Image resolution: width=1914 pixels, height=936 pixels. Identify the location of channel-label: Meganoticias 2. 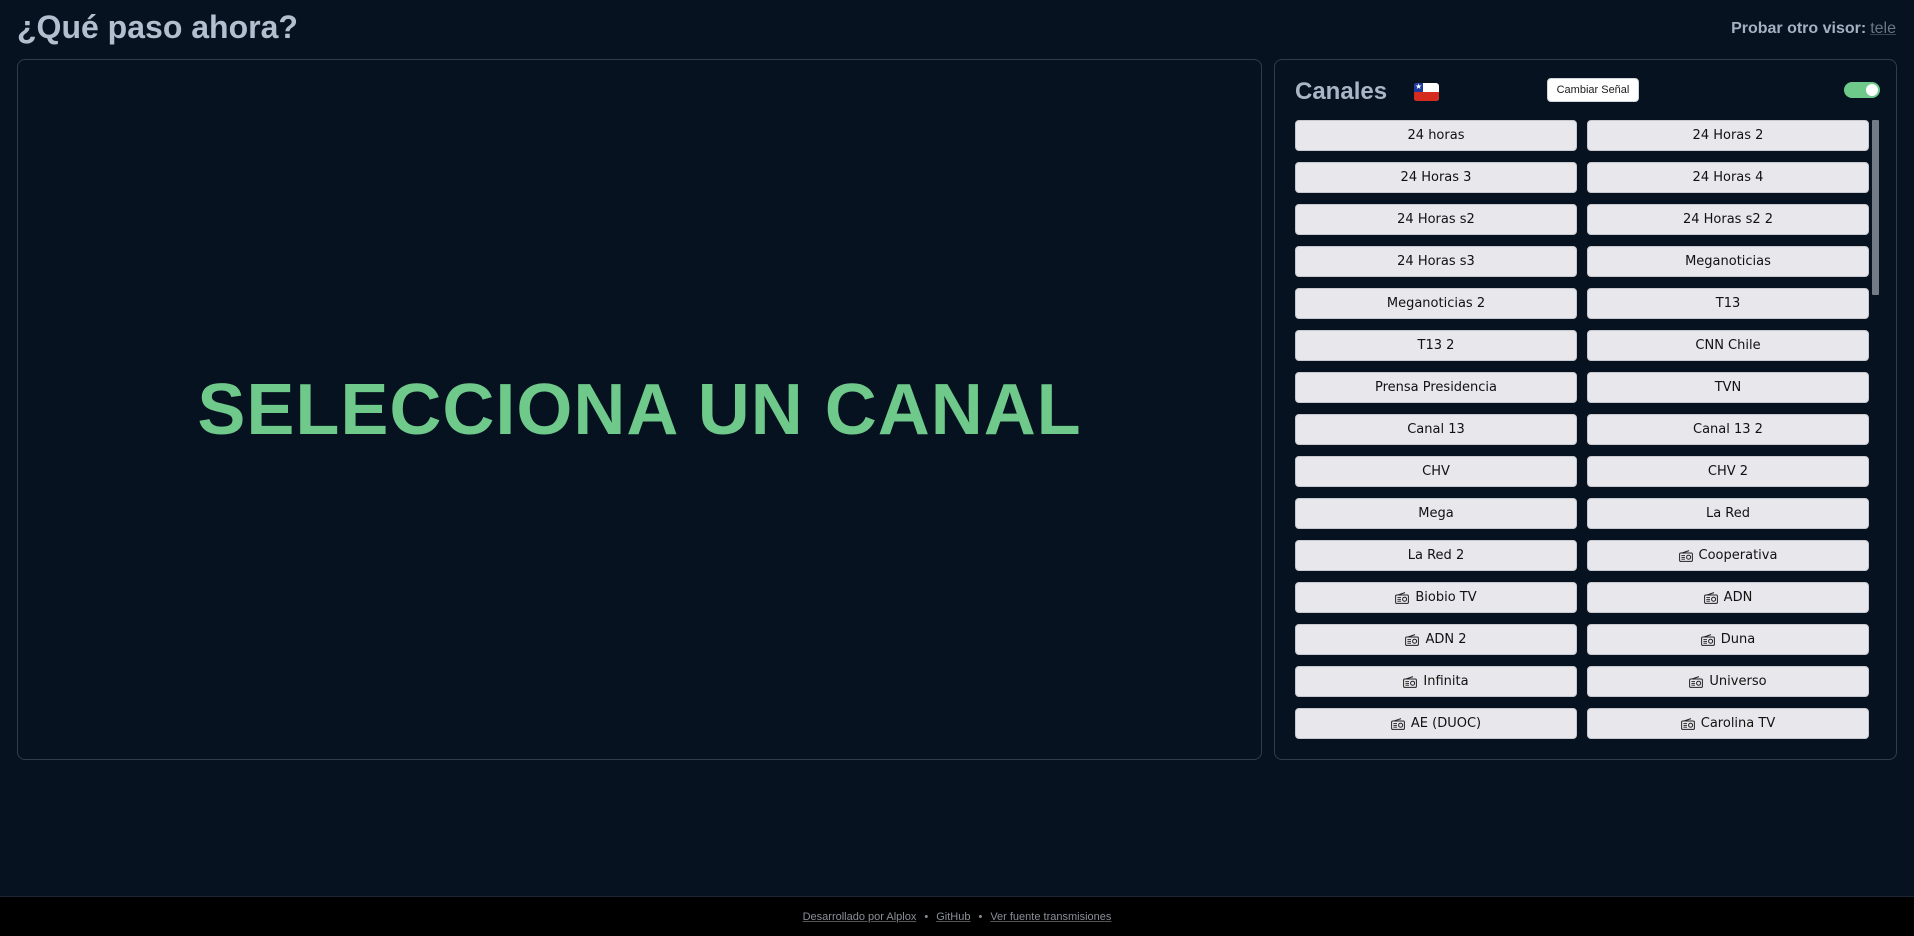
(1436, 303).